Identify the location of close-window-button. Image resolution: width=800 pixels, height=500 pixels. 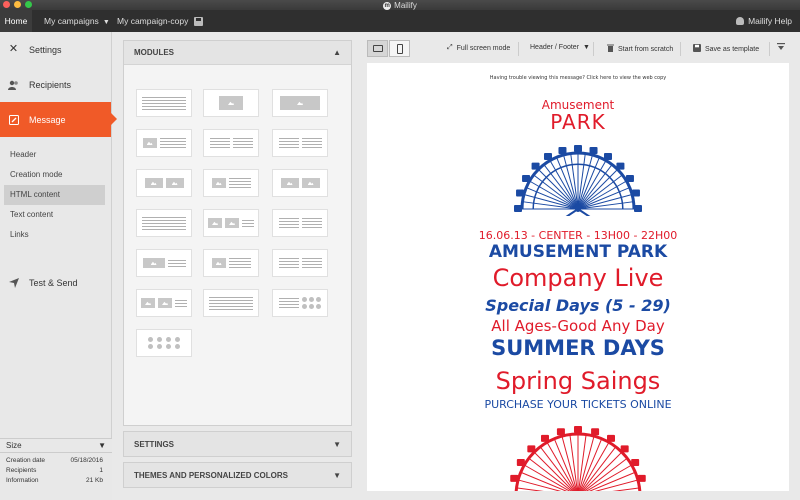
(6, 4).